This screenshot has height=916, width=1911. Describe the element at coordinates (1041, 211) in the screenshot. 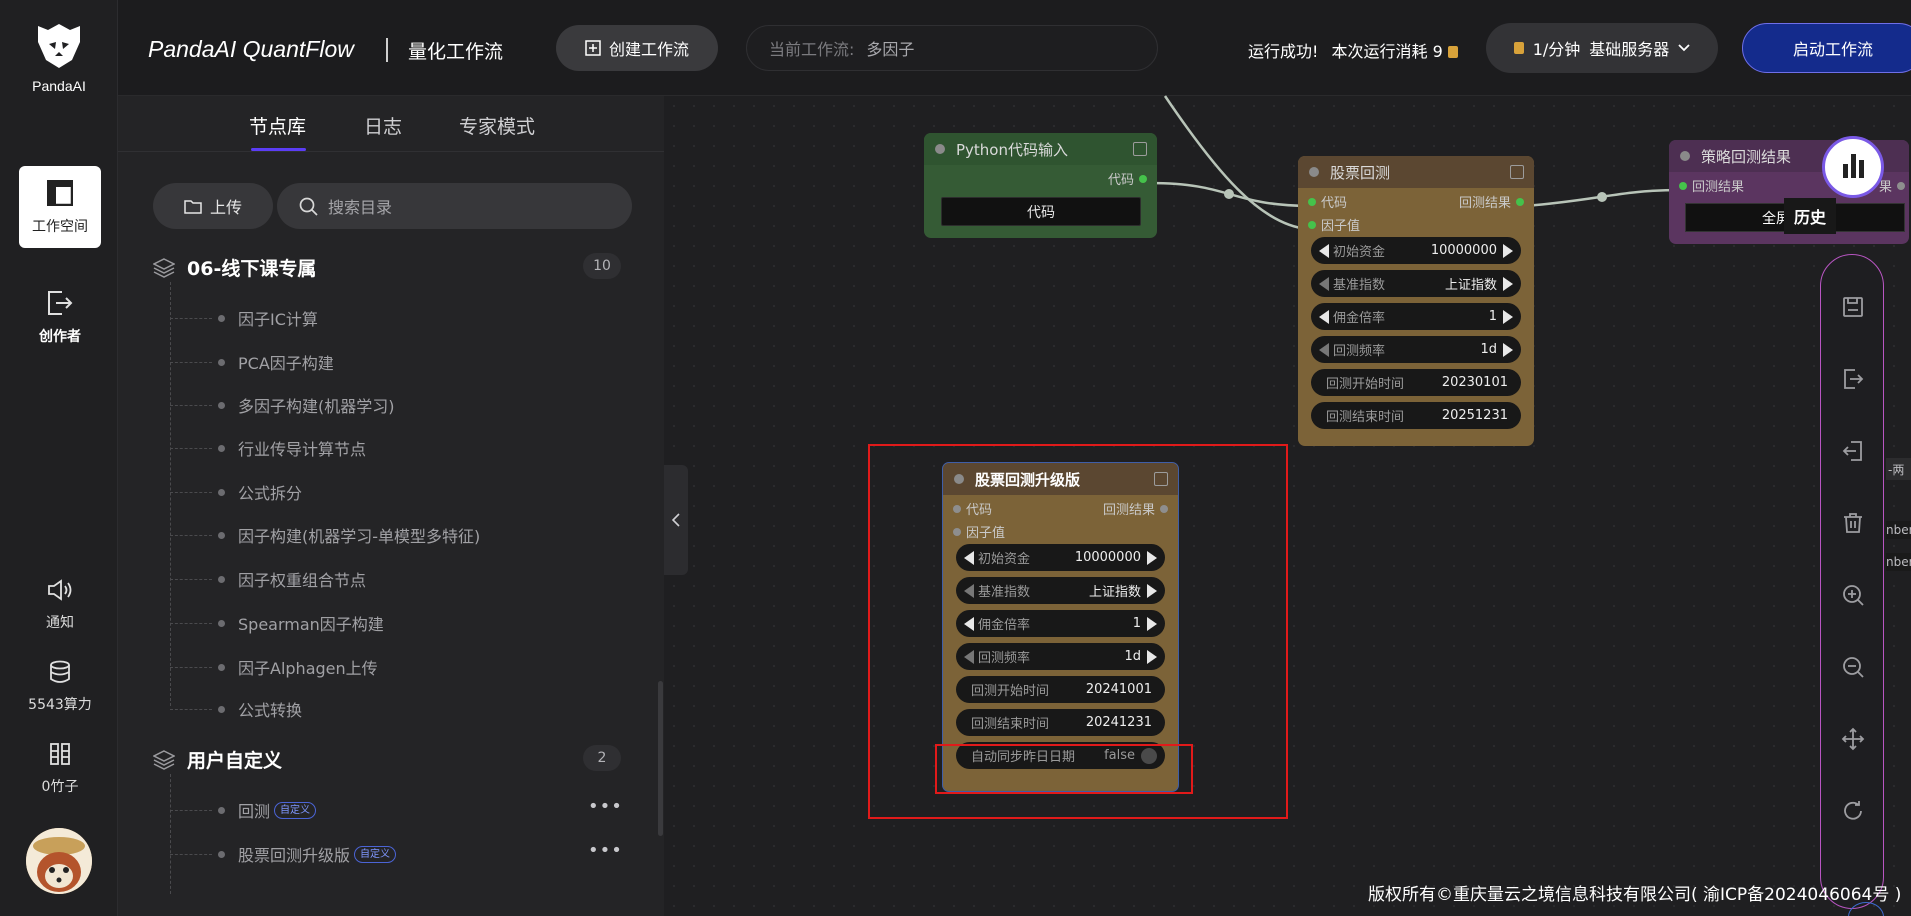

I see `code-editor-button: 代码` at that location.